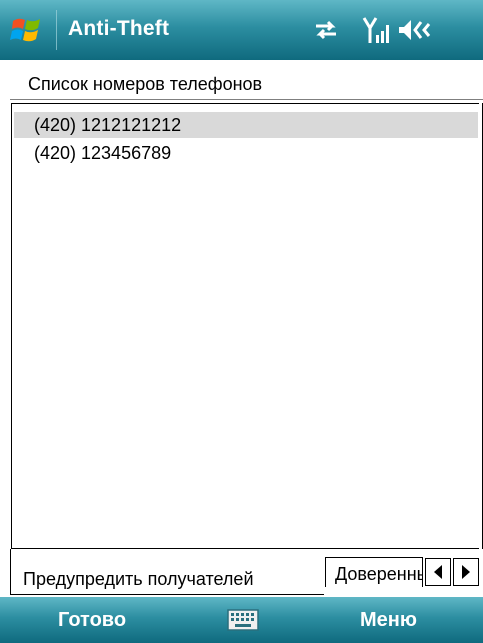 The width and height of the screenshot is (483, 643). I want to click on tab-warn-recipients: Предупредить получателей, so click(167, 572).